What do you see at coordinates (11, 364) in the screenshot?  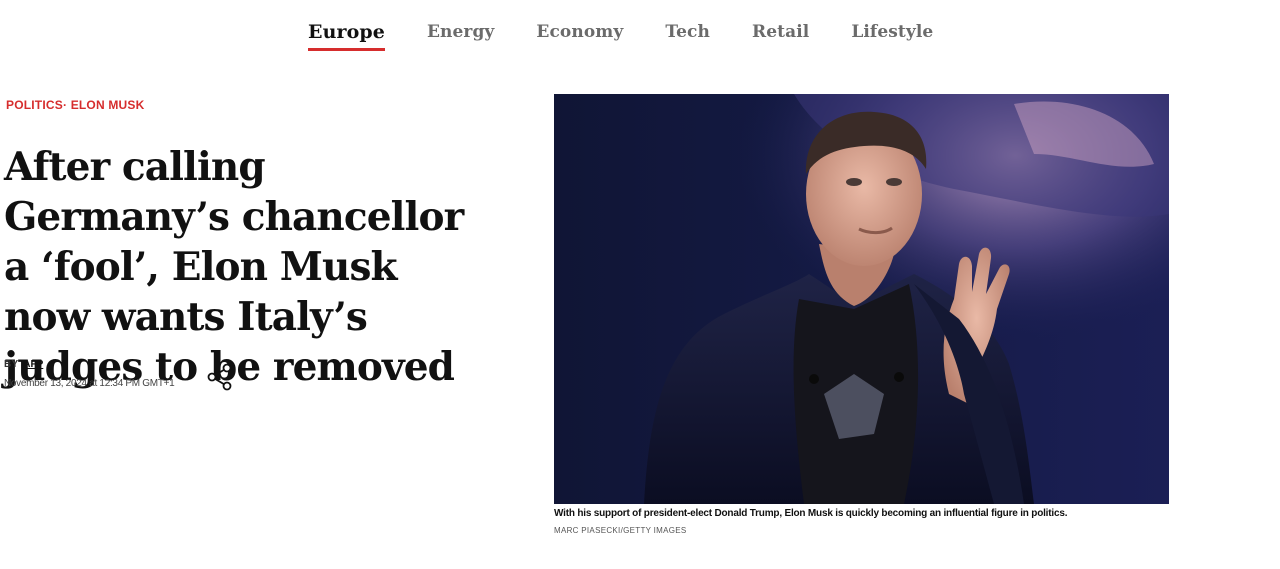 I see `byline-prefix: BY` at bounding box center [11, 364].